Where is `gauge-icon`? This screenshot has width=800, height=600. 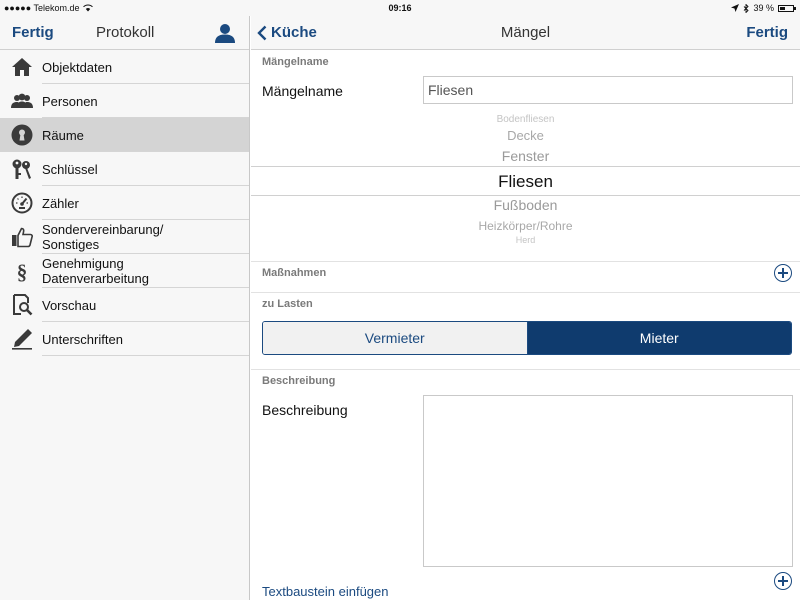 gauge-icon is located at coordinates (22, 203).